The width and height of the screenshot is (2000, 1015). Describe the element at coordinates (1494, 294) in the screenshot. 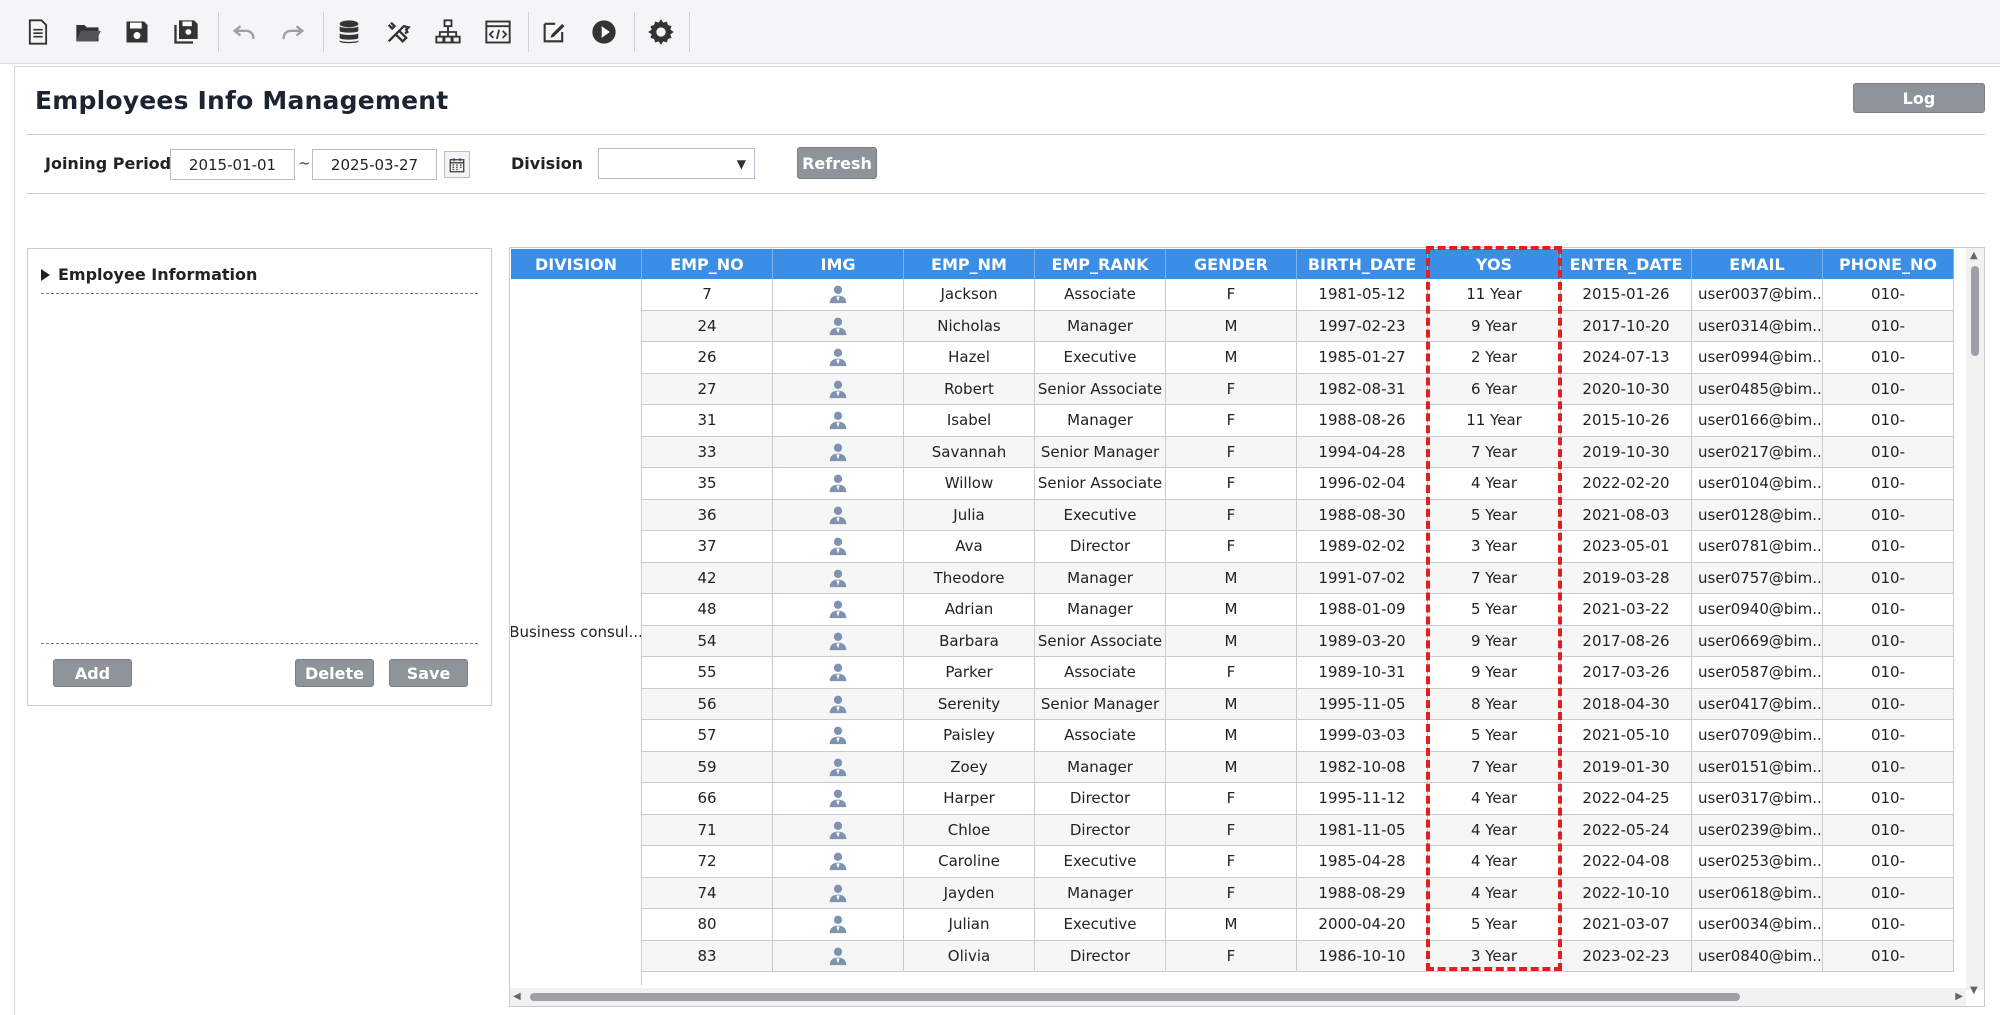

I see `cell-yos: 11 Year` at that location.